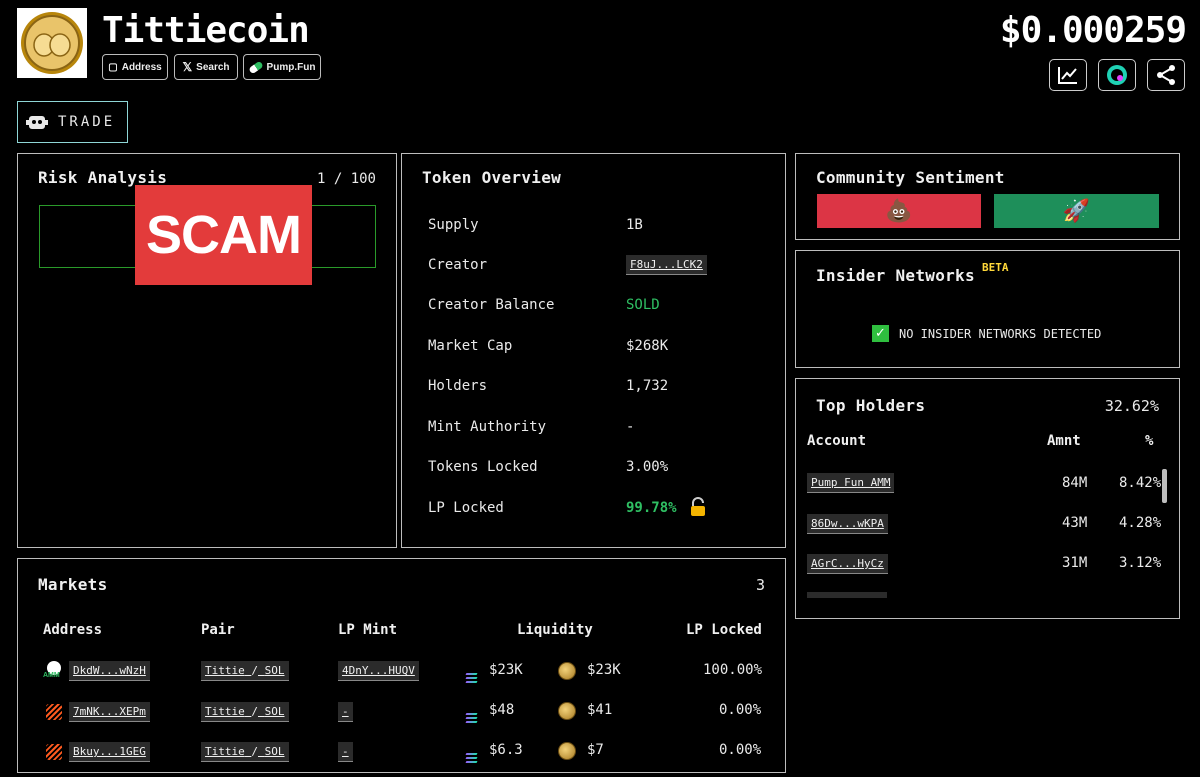 The image size is (1200, 777). I want to click on supply-label: Supply, so click(453, 225).